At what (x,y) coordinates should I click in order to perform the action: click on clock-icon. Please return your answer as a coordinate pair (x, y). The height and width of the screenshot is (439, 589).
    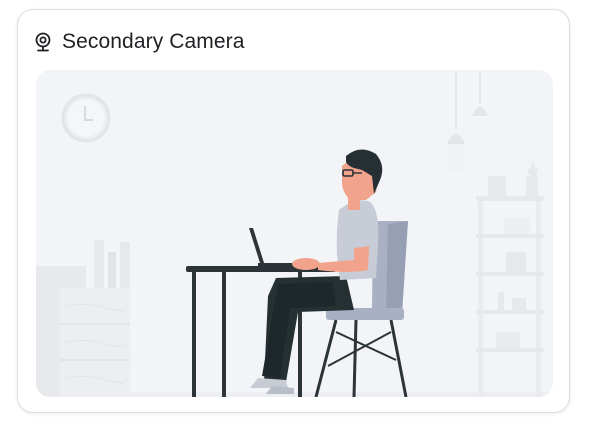
    Looking at the image, I should click on (86, 118).